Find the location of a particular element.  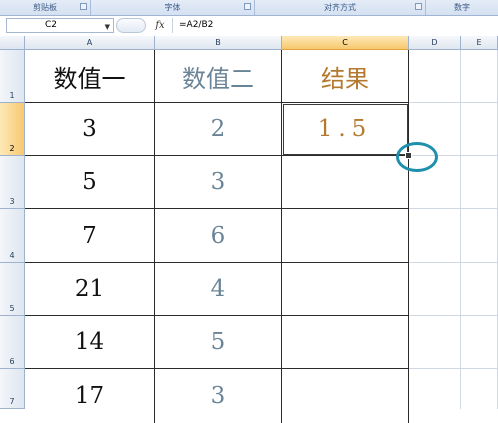

row-header-6: 6 is located at coordinates (12, 342).